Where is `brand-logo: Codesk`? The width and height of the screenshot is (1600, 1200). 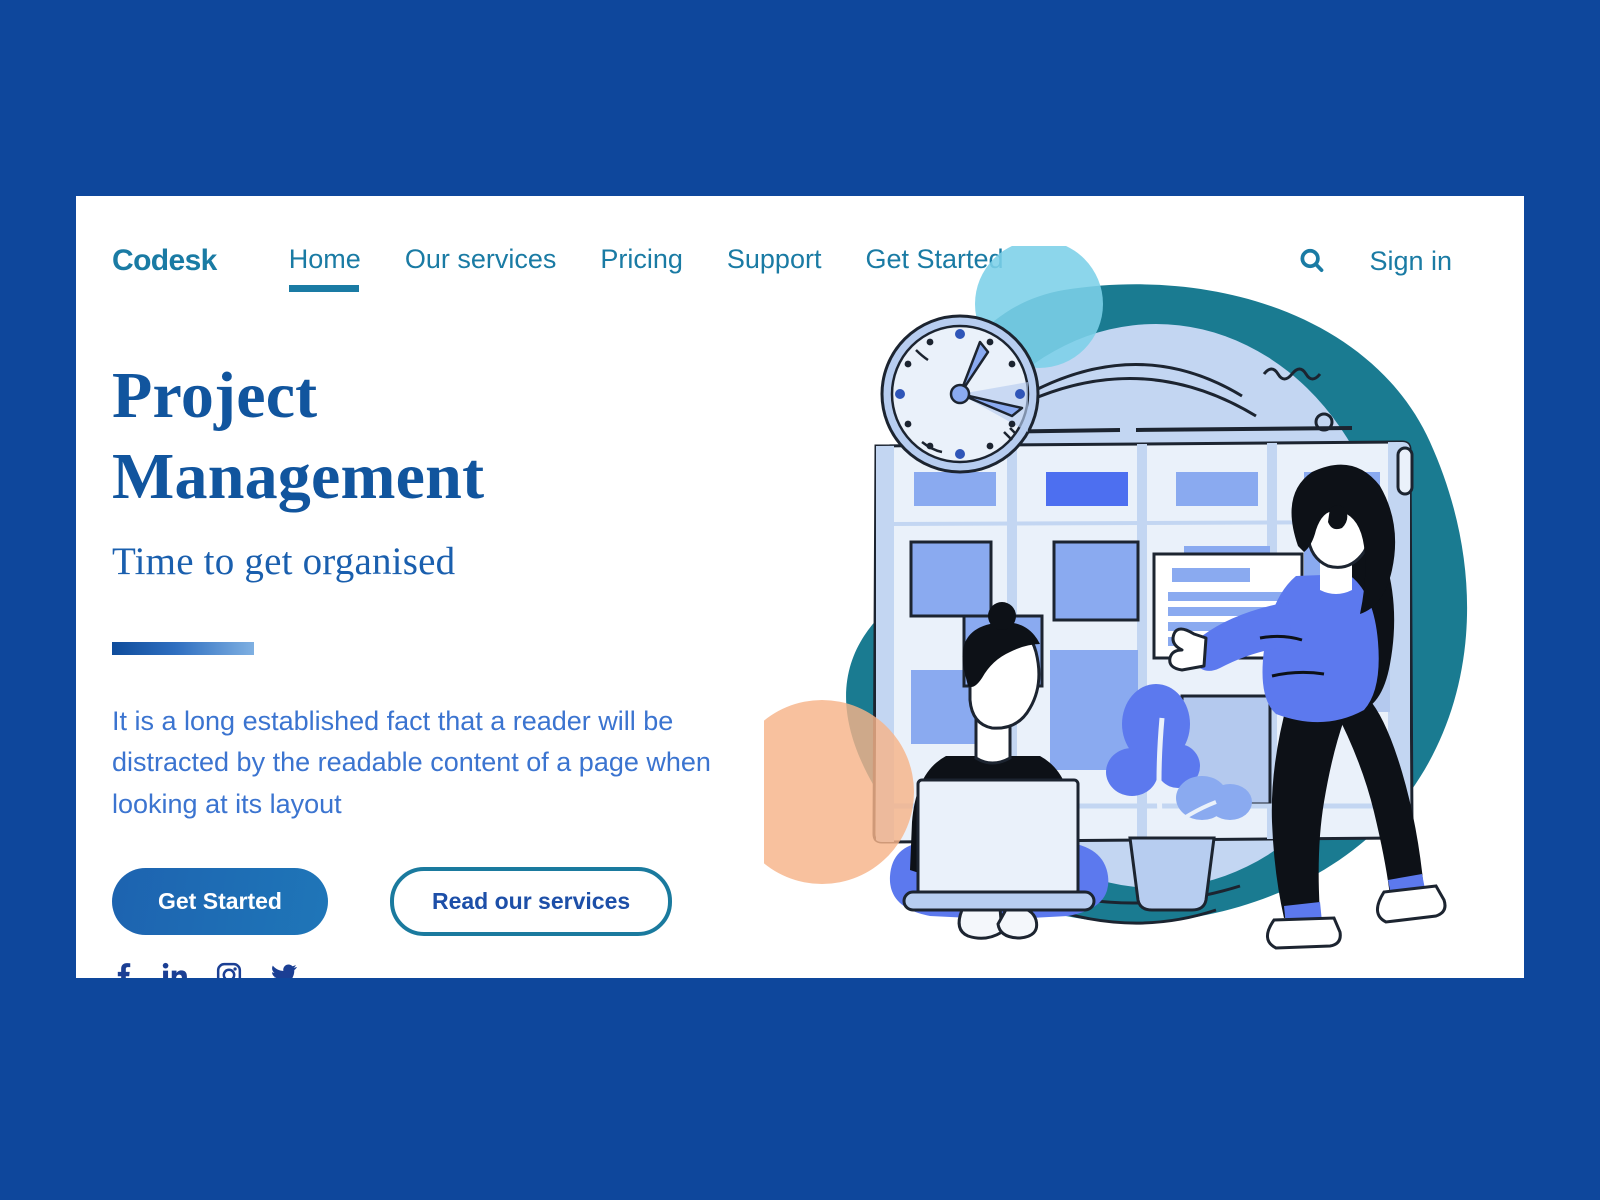 brand-logo: Codesk is located at coordinates (164, 261).